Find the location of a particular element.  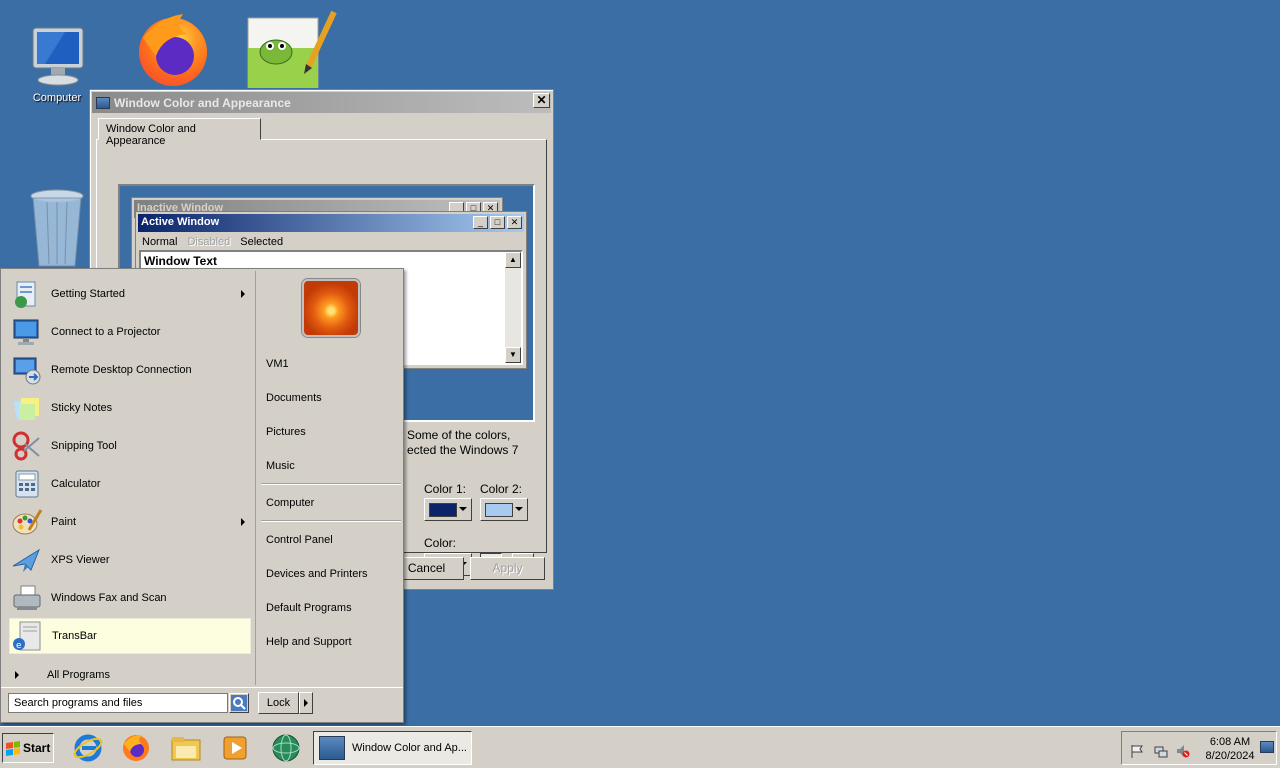

documents-link: Documents is located at coordinates (294, 398).